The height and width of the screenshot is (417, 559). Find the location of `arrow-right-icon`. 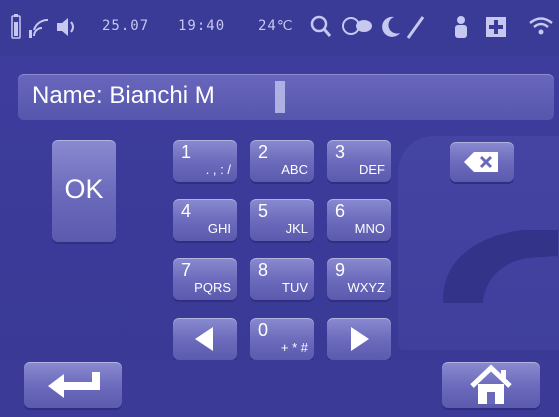

arrow-right-icon is located at coordinates (360, 339).